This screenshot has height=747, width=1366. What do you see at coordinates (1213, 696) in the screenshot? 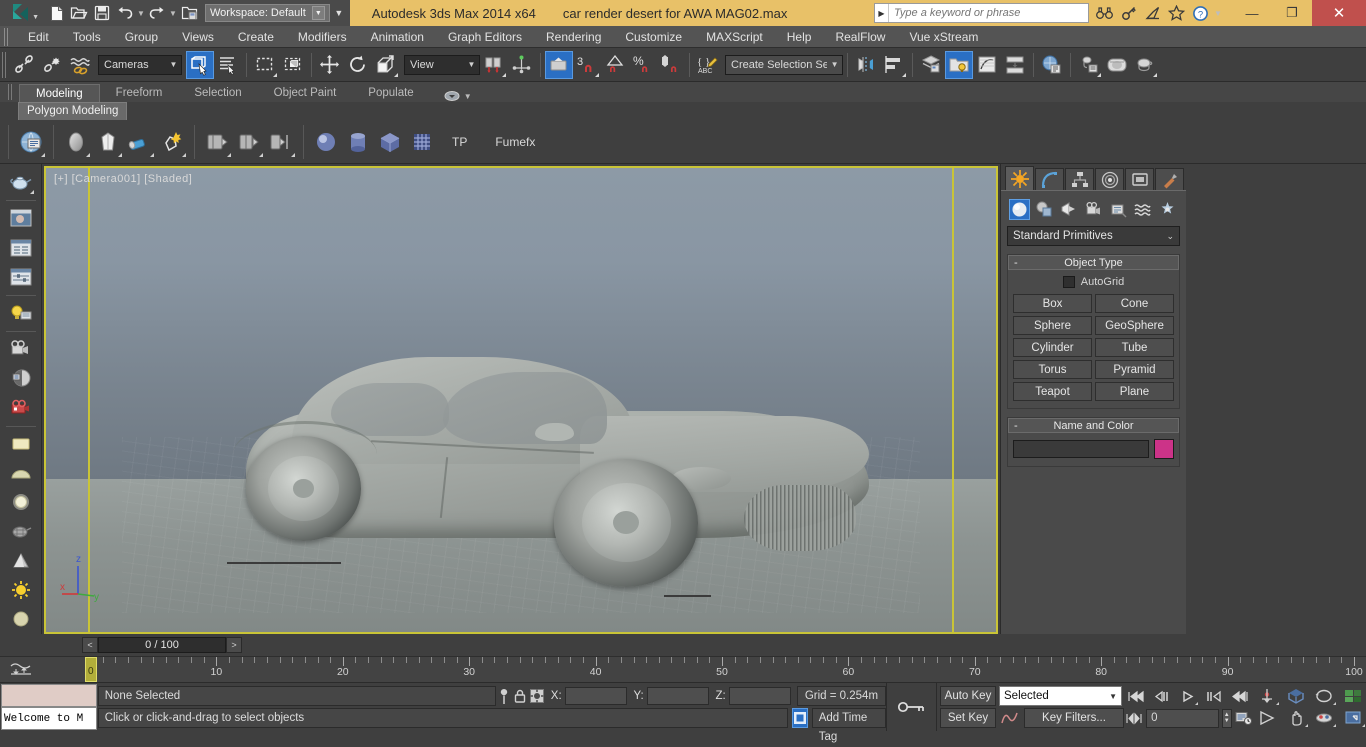
I see `next-frame-icon` at bounding box center [1213, 696].